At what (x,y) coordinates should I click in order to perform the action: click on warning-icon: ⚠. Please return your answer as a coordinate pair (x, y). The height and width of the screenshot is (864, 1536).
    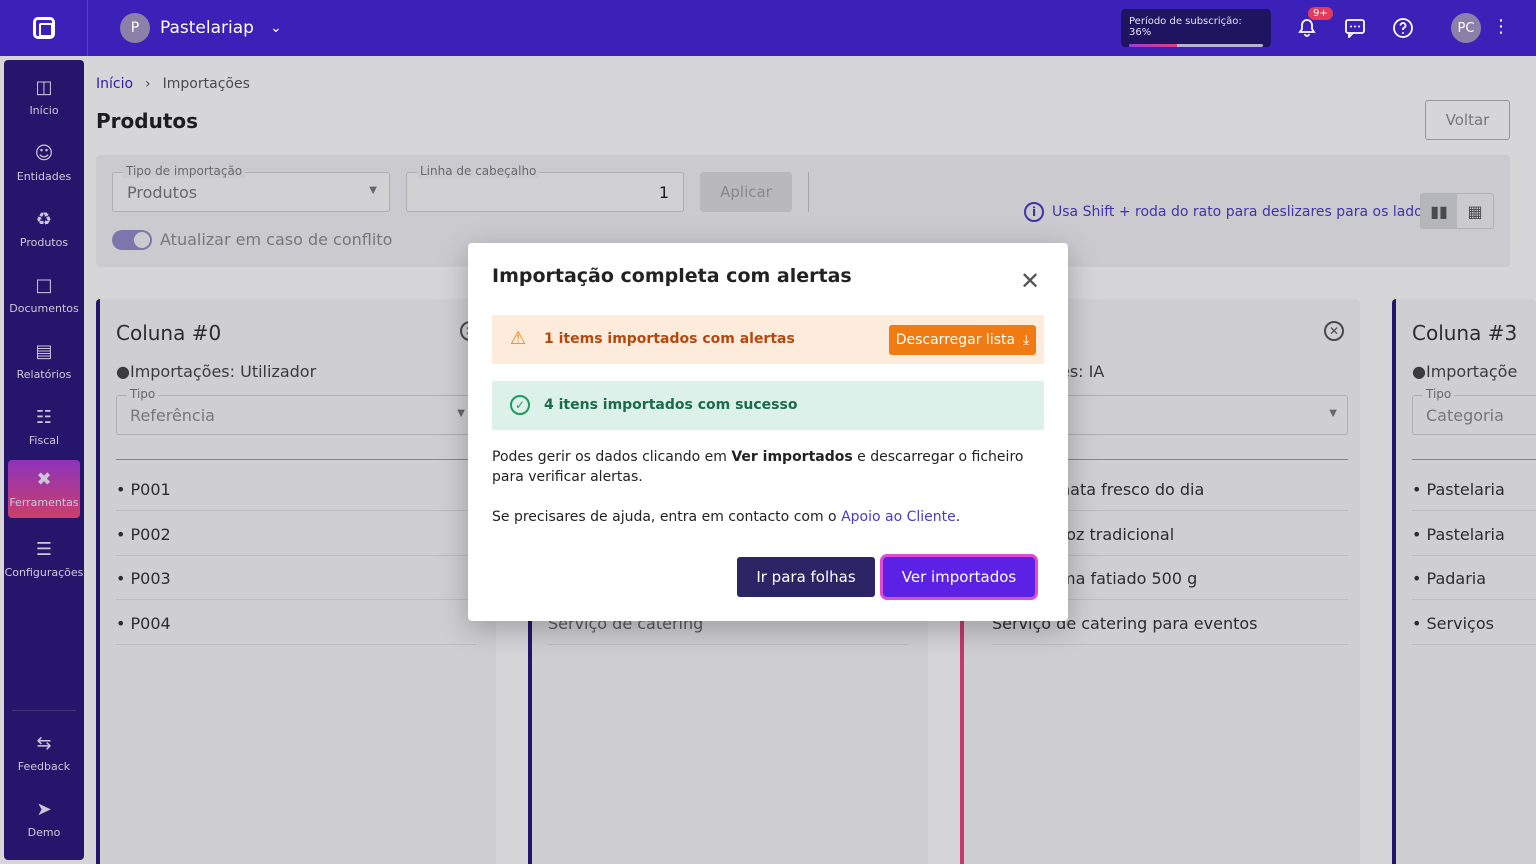
    Looking at the image, I should click on (518, 338).